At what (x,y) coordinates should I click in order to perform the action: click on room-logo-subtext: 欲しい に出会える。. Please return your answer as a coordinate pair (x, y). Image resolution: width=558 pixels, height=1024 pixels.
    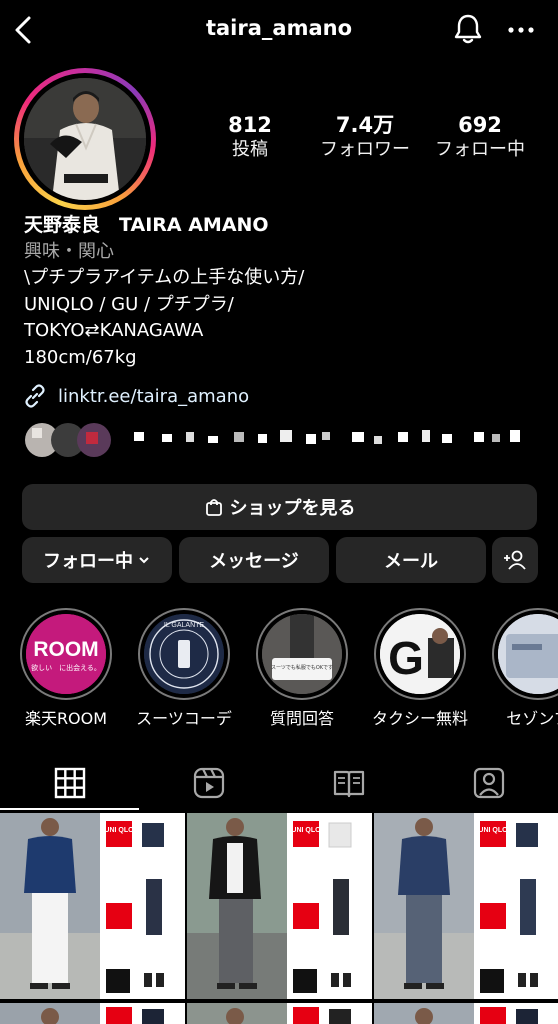
    Looking at the image, I should click on (66, 667).